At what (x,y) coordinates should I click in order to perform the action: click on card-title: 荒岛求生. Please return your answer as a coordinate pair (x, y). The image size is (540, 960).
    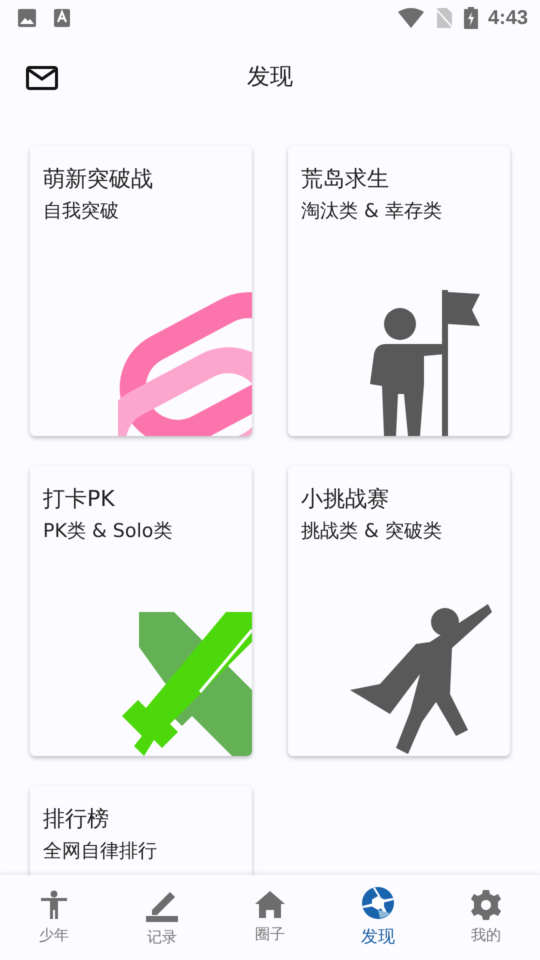
    Looking at the image, I should click on (345, 180).